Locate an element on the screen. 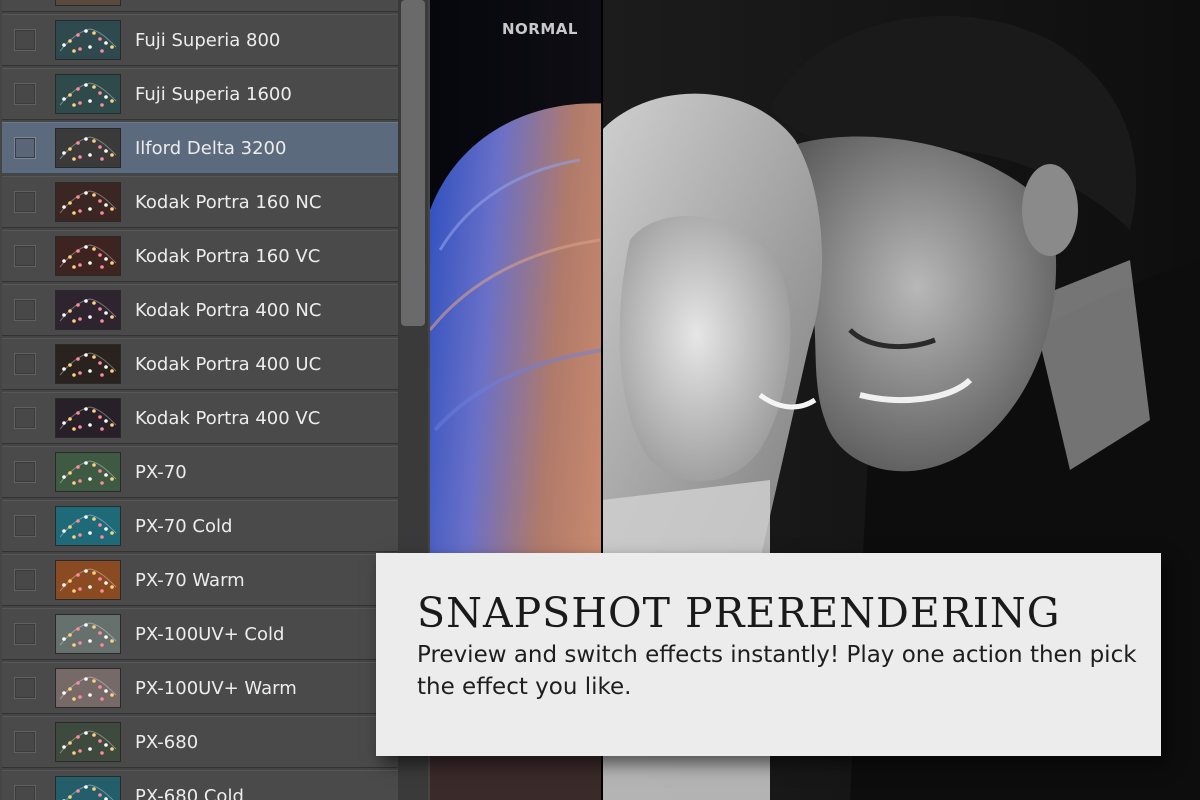  snapshot-item: Kodak Portra 400 NC is located at coordinates (200, 310).